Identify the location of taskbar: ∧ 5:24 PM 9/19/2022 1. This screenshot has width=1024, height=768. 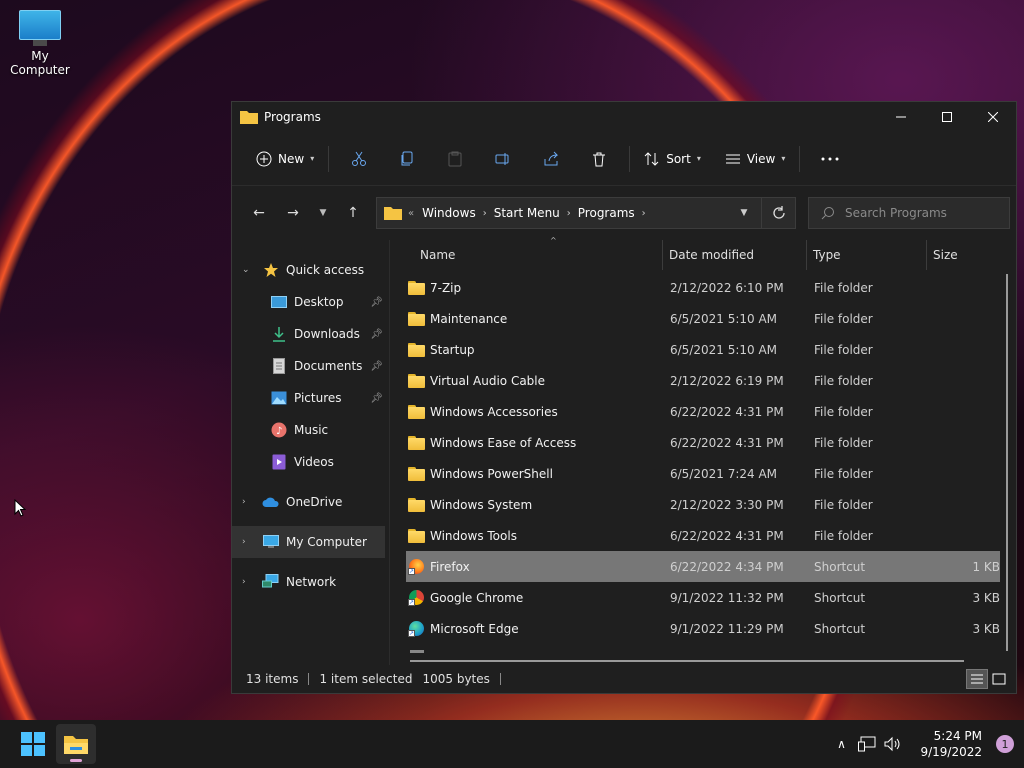
(512, 744).